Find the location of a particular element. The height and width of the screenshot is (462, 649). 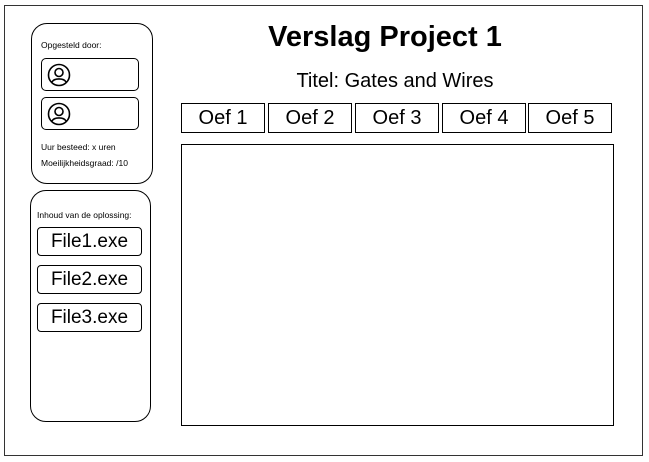

contents-heading: Inhoud van de oplossing: is located at coordinates (84, 215).